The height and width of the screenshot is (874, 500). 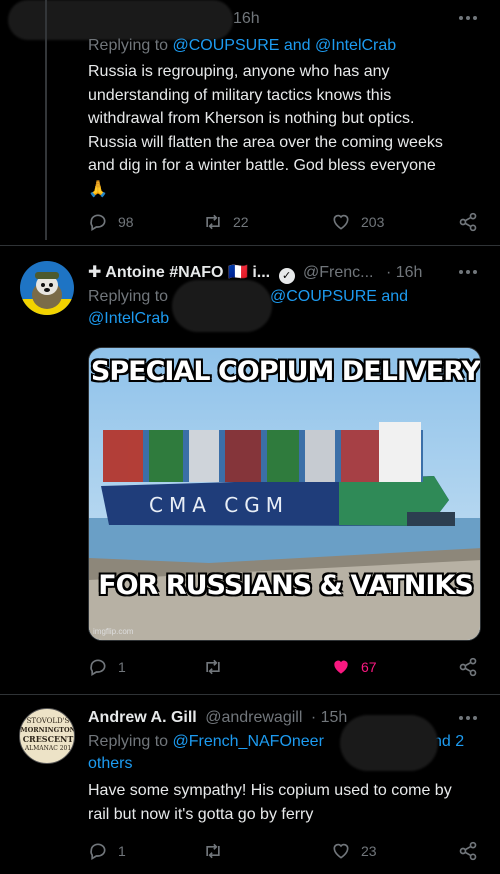 I want to click on tweet-time: 16h, so click(x=246, y=18).